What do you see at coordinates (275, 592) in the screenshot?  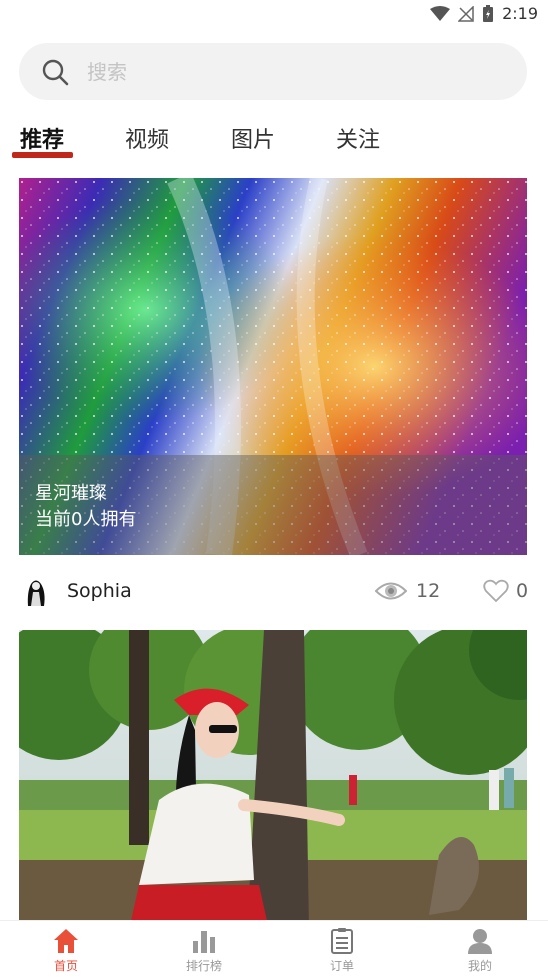 I see `card-meta-row: Sophia 12 0` at bounding box center [275, 592].